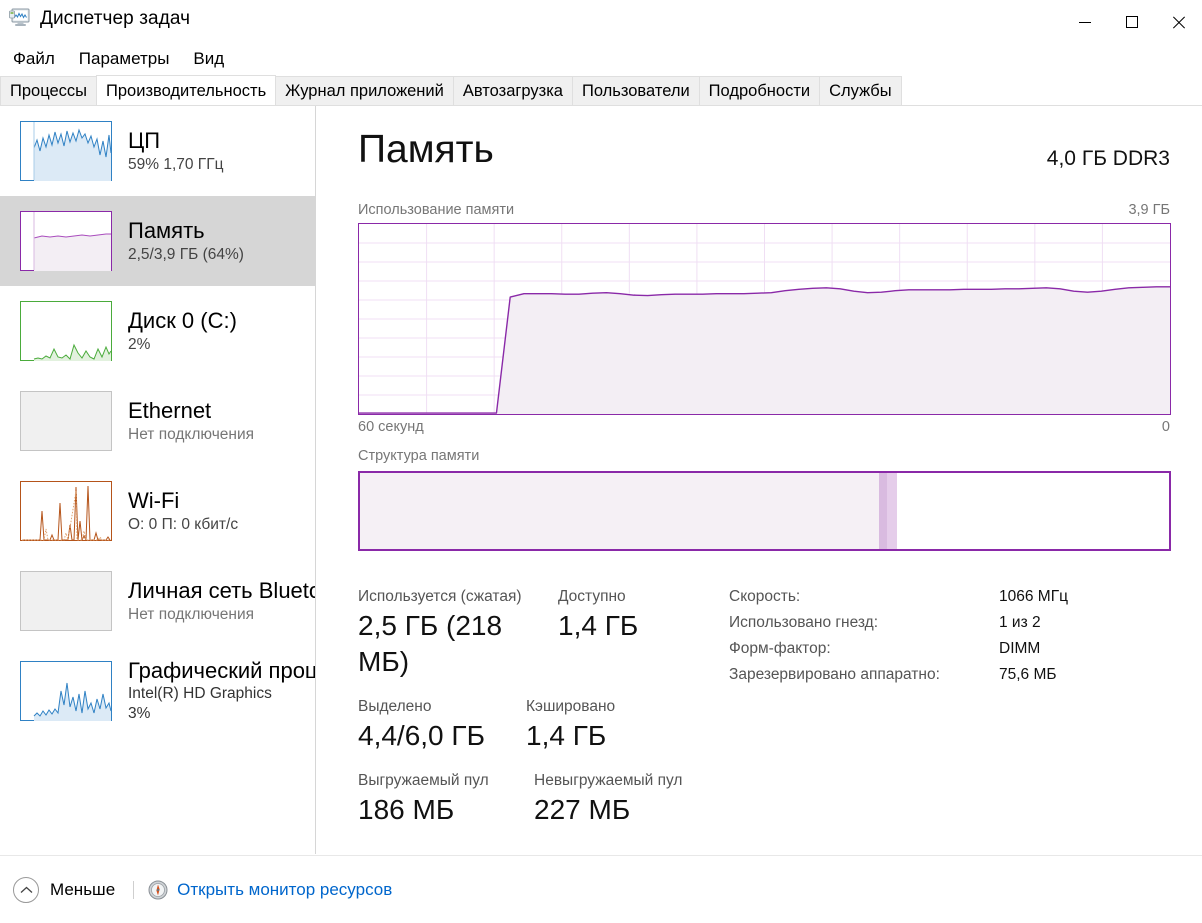  Describe the element at coordinates (919, 649) in the screenshot. I see `detail-form-factor: Форм-фактор: DIMM` at that location.